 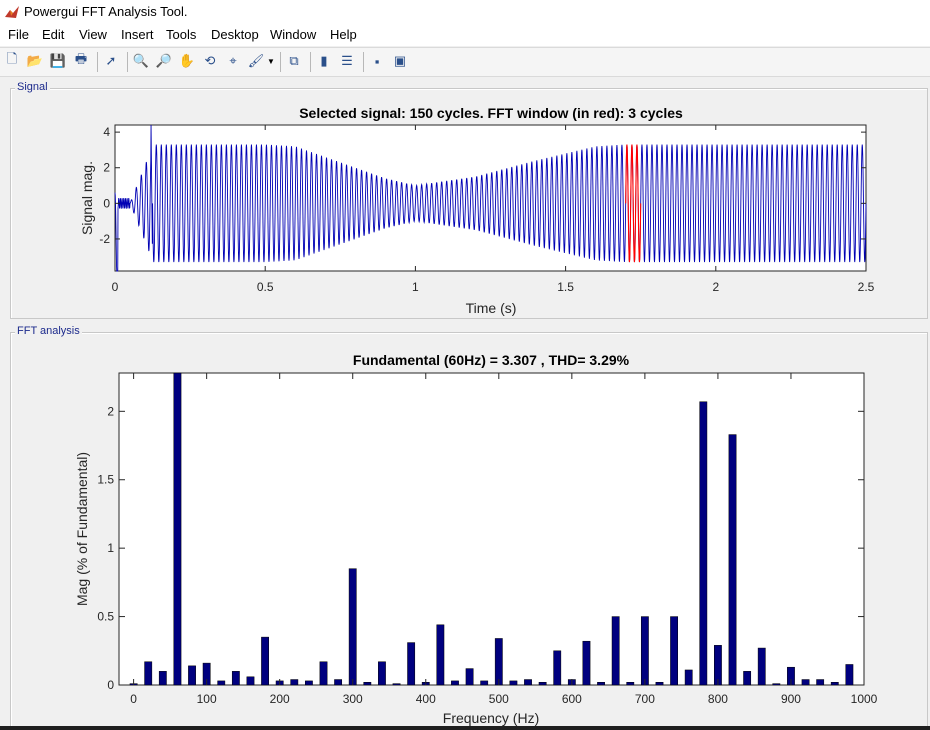 I want to click on zoom-out-icon: 🔎, so click(x=164, y=60).